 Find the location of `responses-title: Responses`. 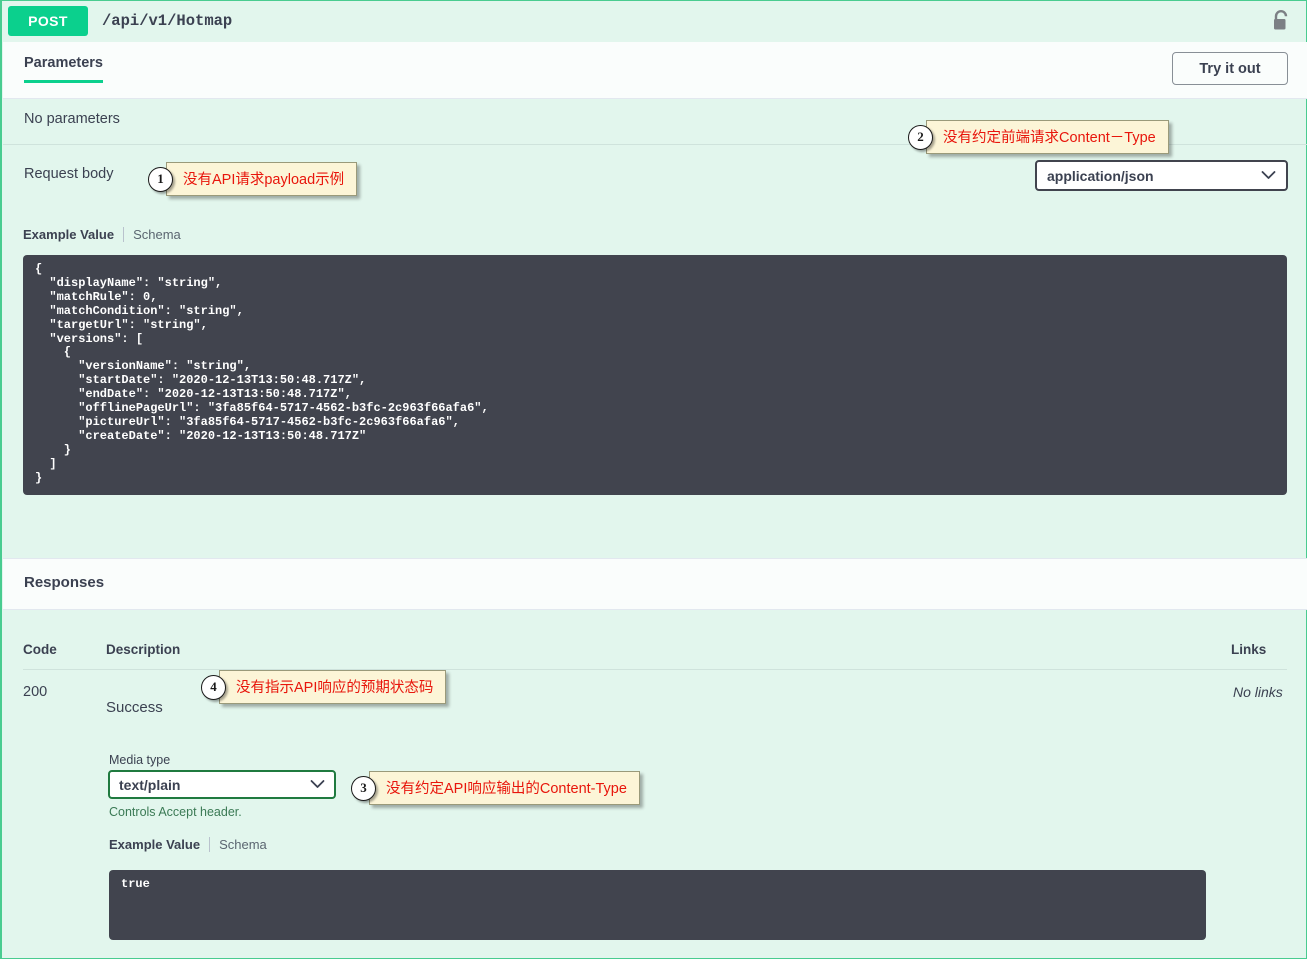

responses-title: Responses is located at coordinates (64, 582).